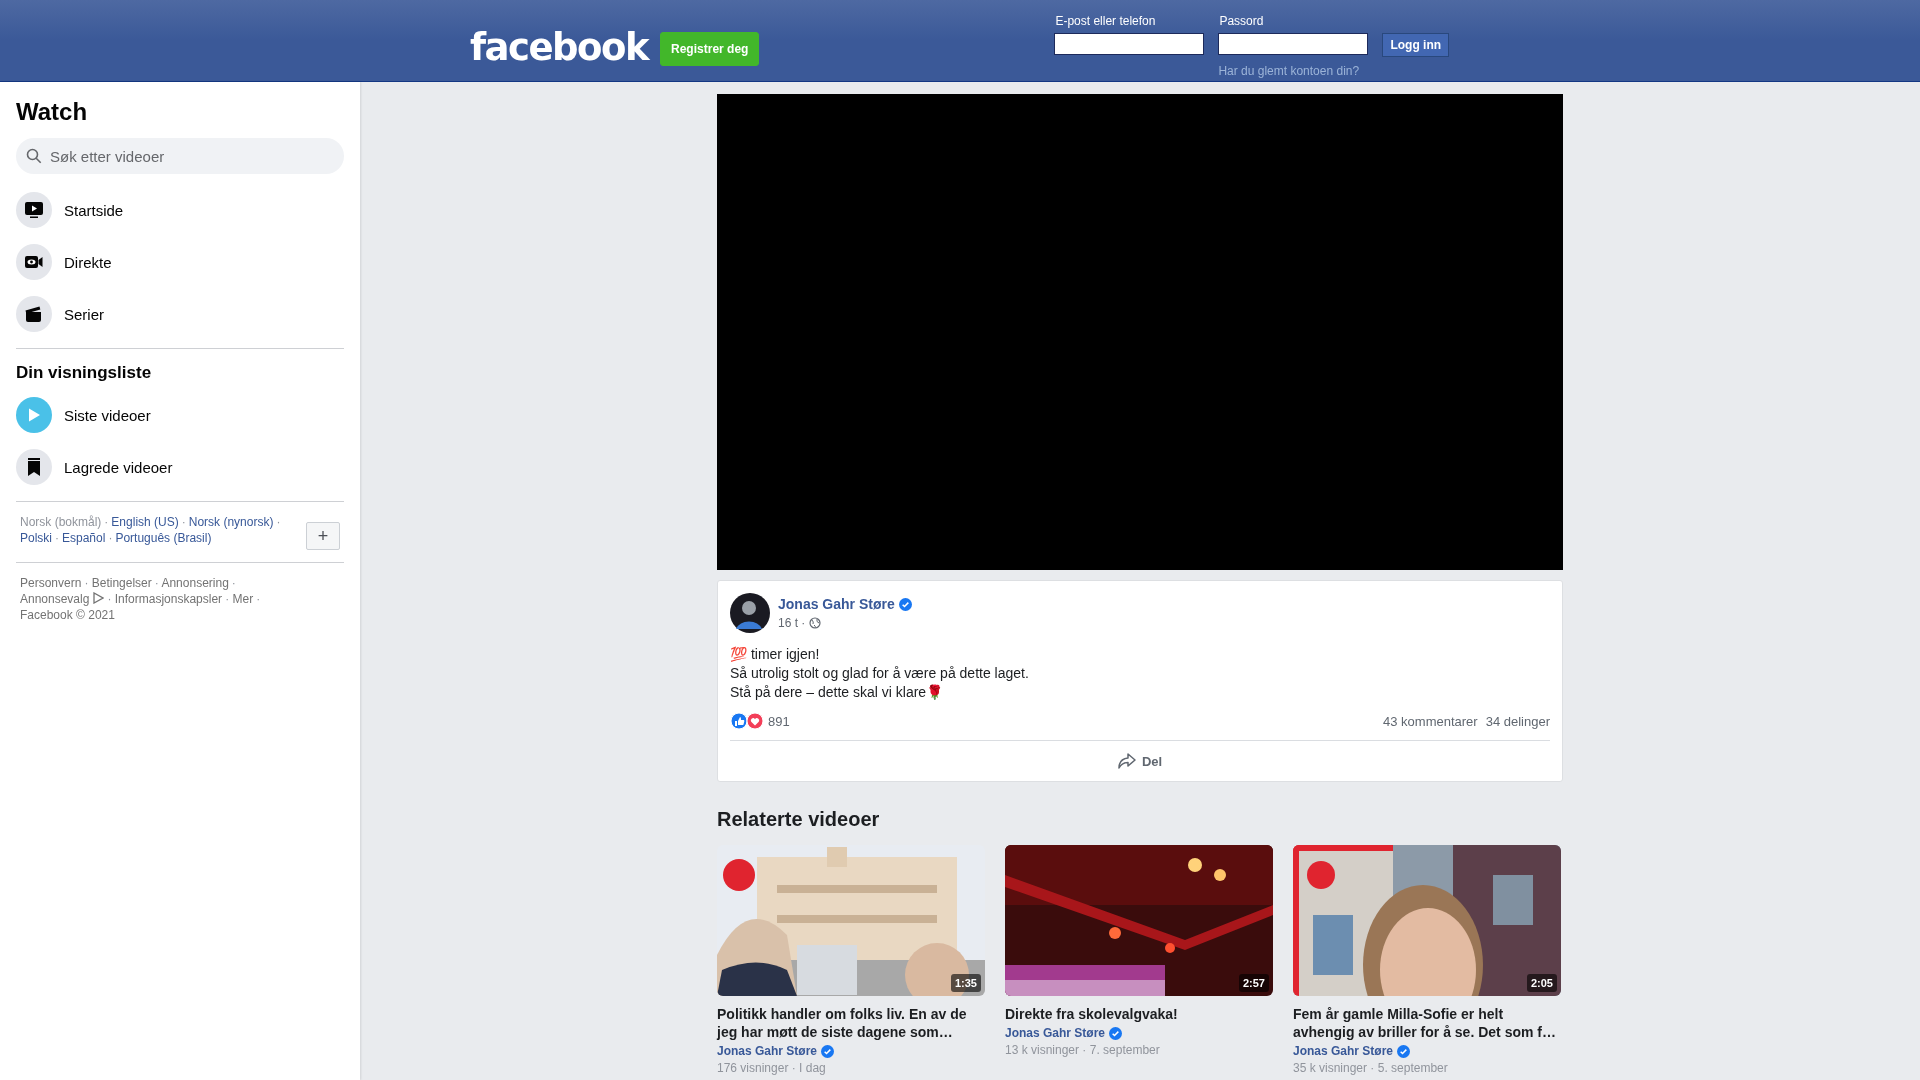 This screenshot has height=1080, width=1920. Describe the element at coordinates (243, 599) in the screenshot. I see `footer-link: Mer` at that location.